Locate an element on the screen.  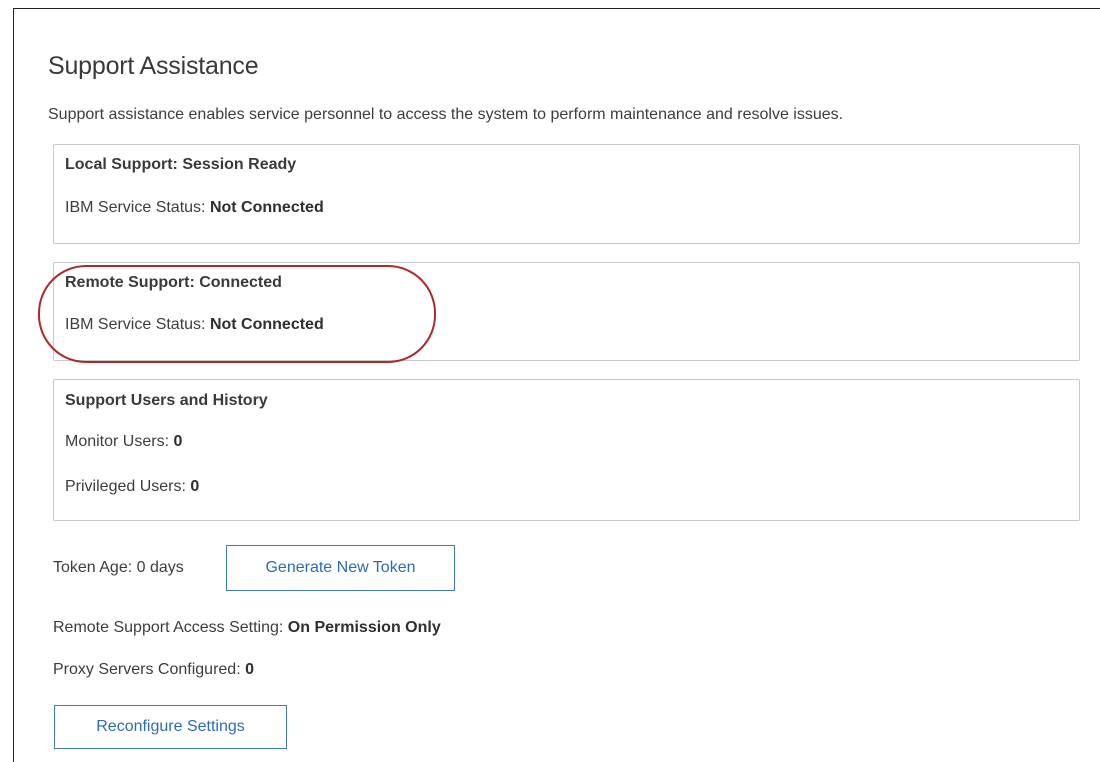
page-title: Support Assistance is located at coordinates (153, 66).